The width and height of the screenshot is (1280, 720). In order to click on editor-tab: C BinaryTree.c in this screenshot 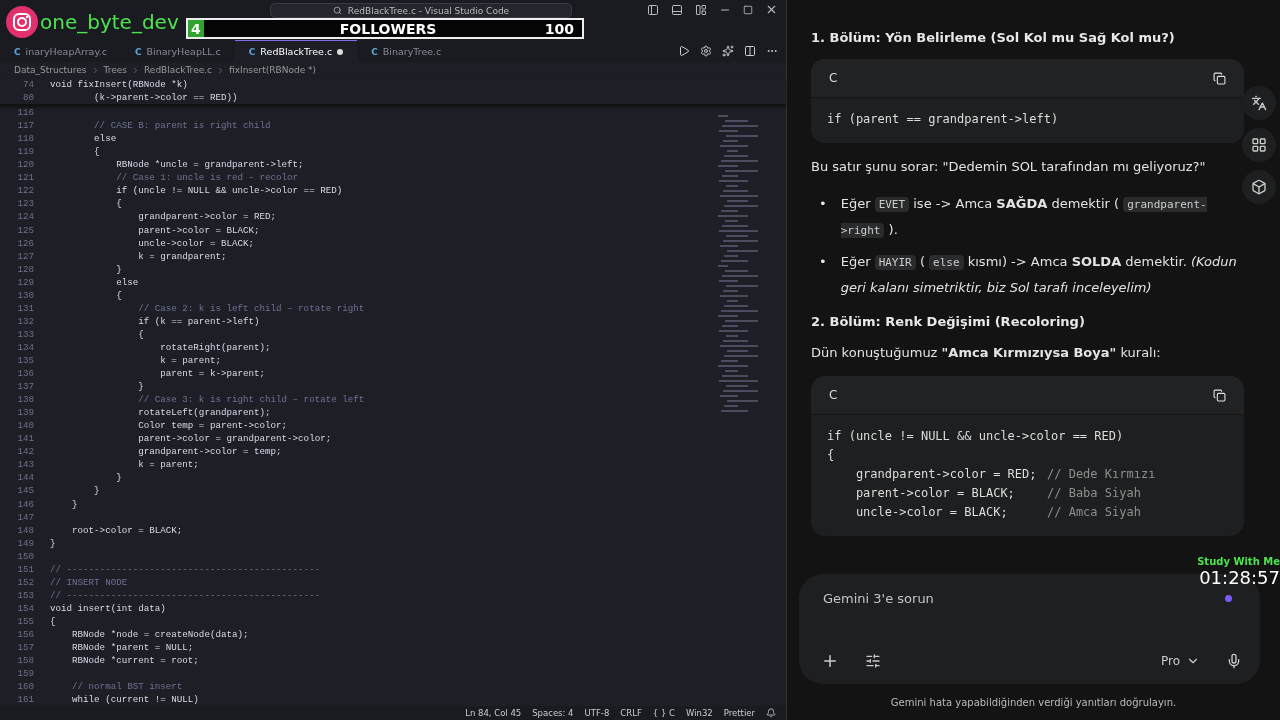, I will do `click(406, 51)`.